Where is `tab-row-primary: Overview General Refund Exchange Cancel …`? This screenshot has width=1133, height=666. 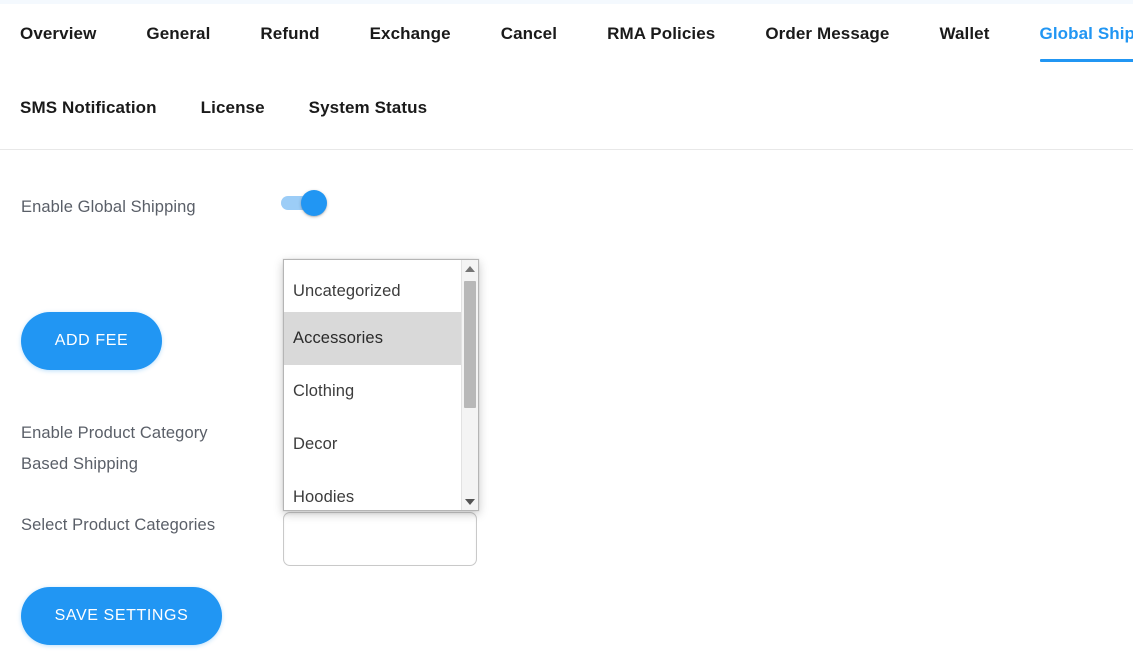 tab-row-primary: Overview General Refund Exchange Cancel … is located at coordinates (576, 49).